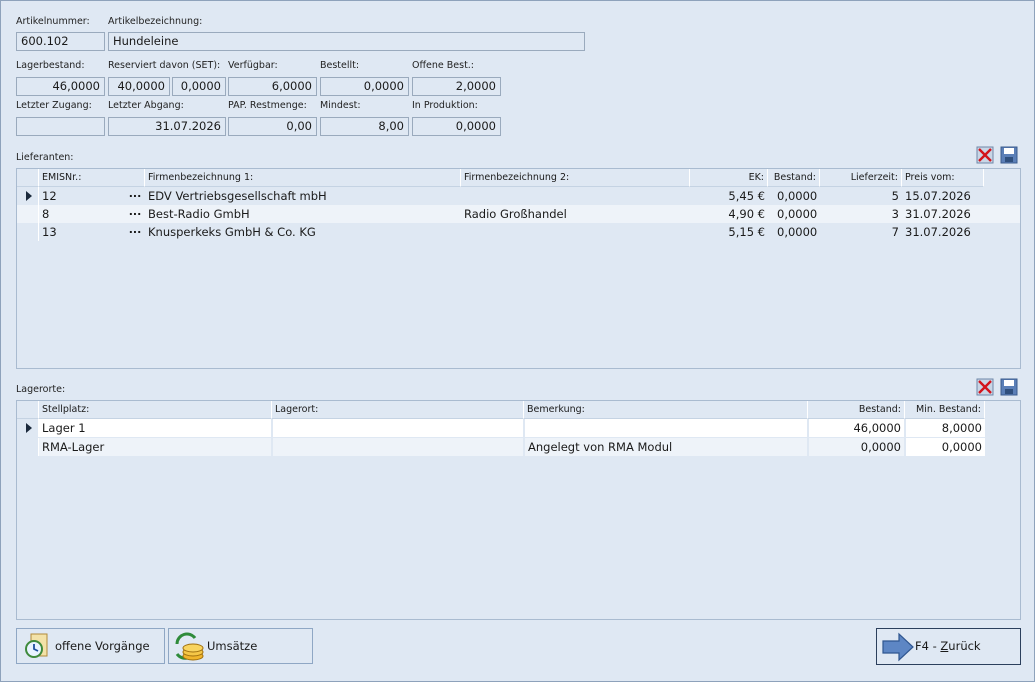 This screenshot has width=1035, height=682. What do you see at coordinates (398, 410) in the screenshot?
I see `locations-col-lagerort: Lagerort:` at bounding box center [398, 410].